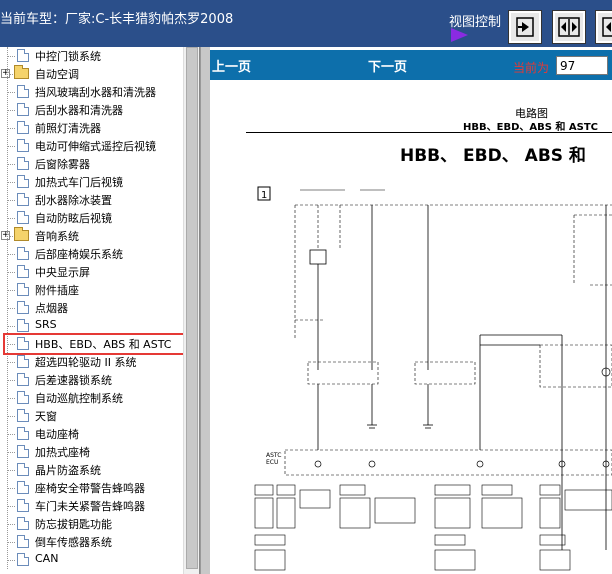 The image size is (612, 574). Describe the element at coordinates (569, 27) in the screenshot. I see `fit-width-button` at that location.